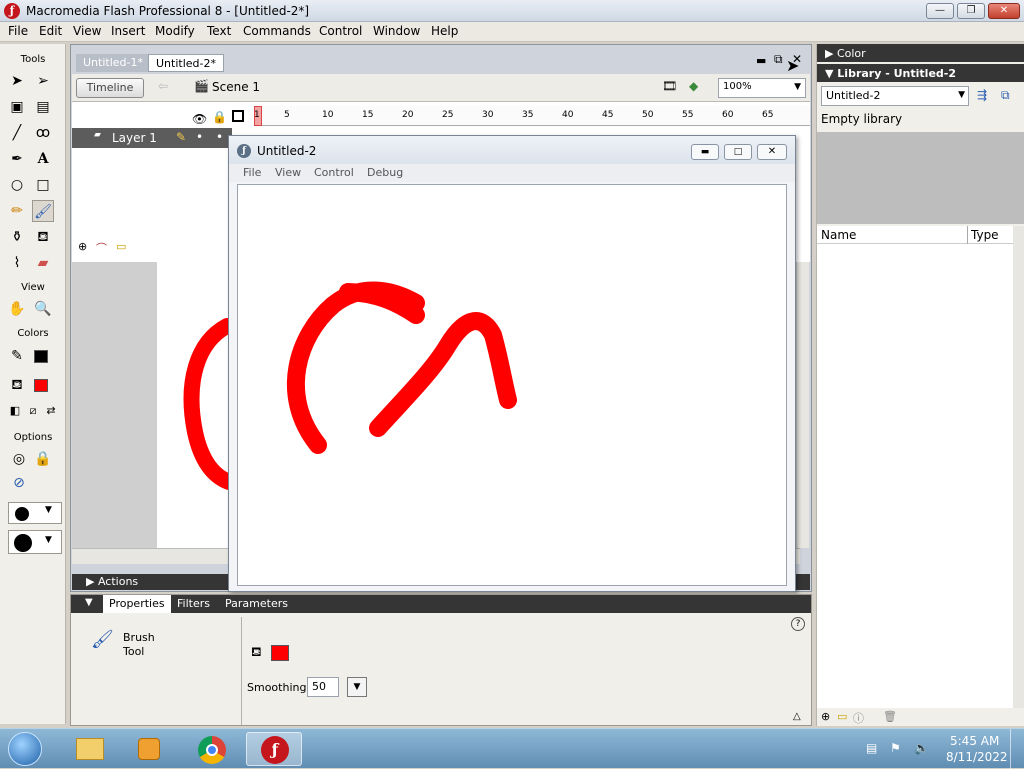  What do you see at coordinates (252, 172) in the screenshot?
I see `player-menu-file: File` at bounding box center [252, 172].